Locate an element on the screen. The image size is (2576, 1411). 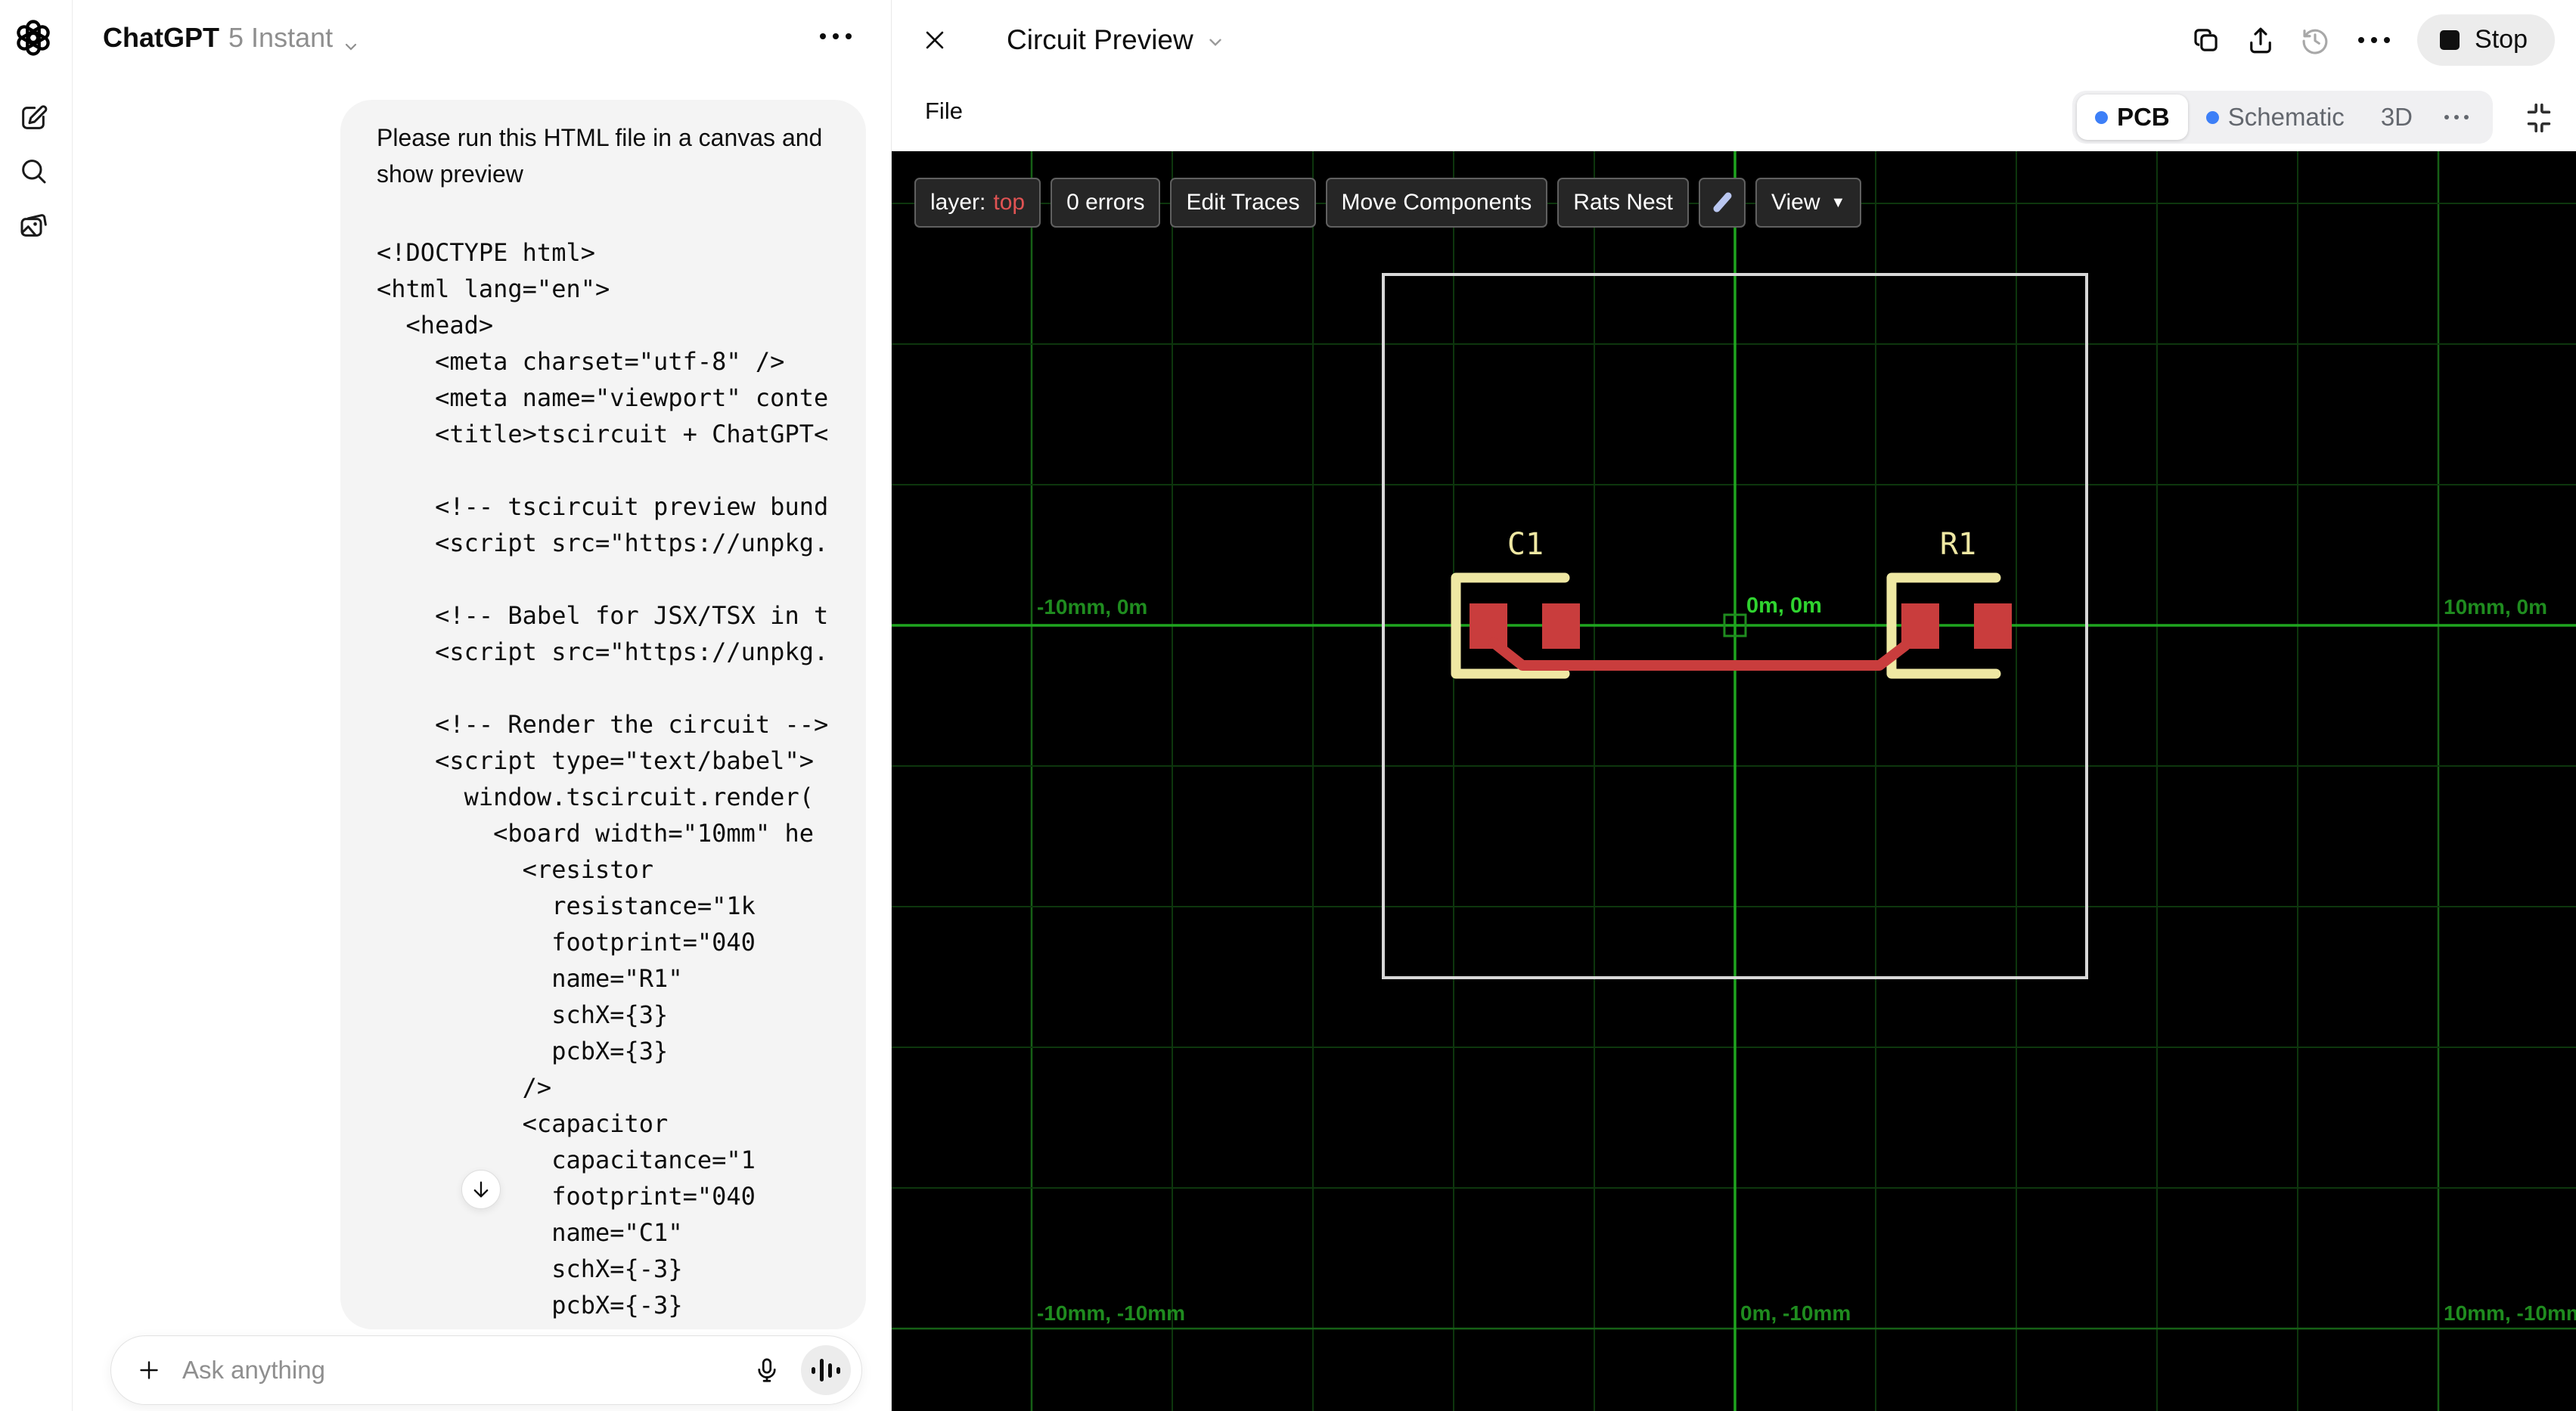
tabs-overflow-icon is located at coordinates (2456, 117).